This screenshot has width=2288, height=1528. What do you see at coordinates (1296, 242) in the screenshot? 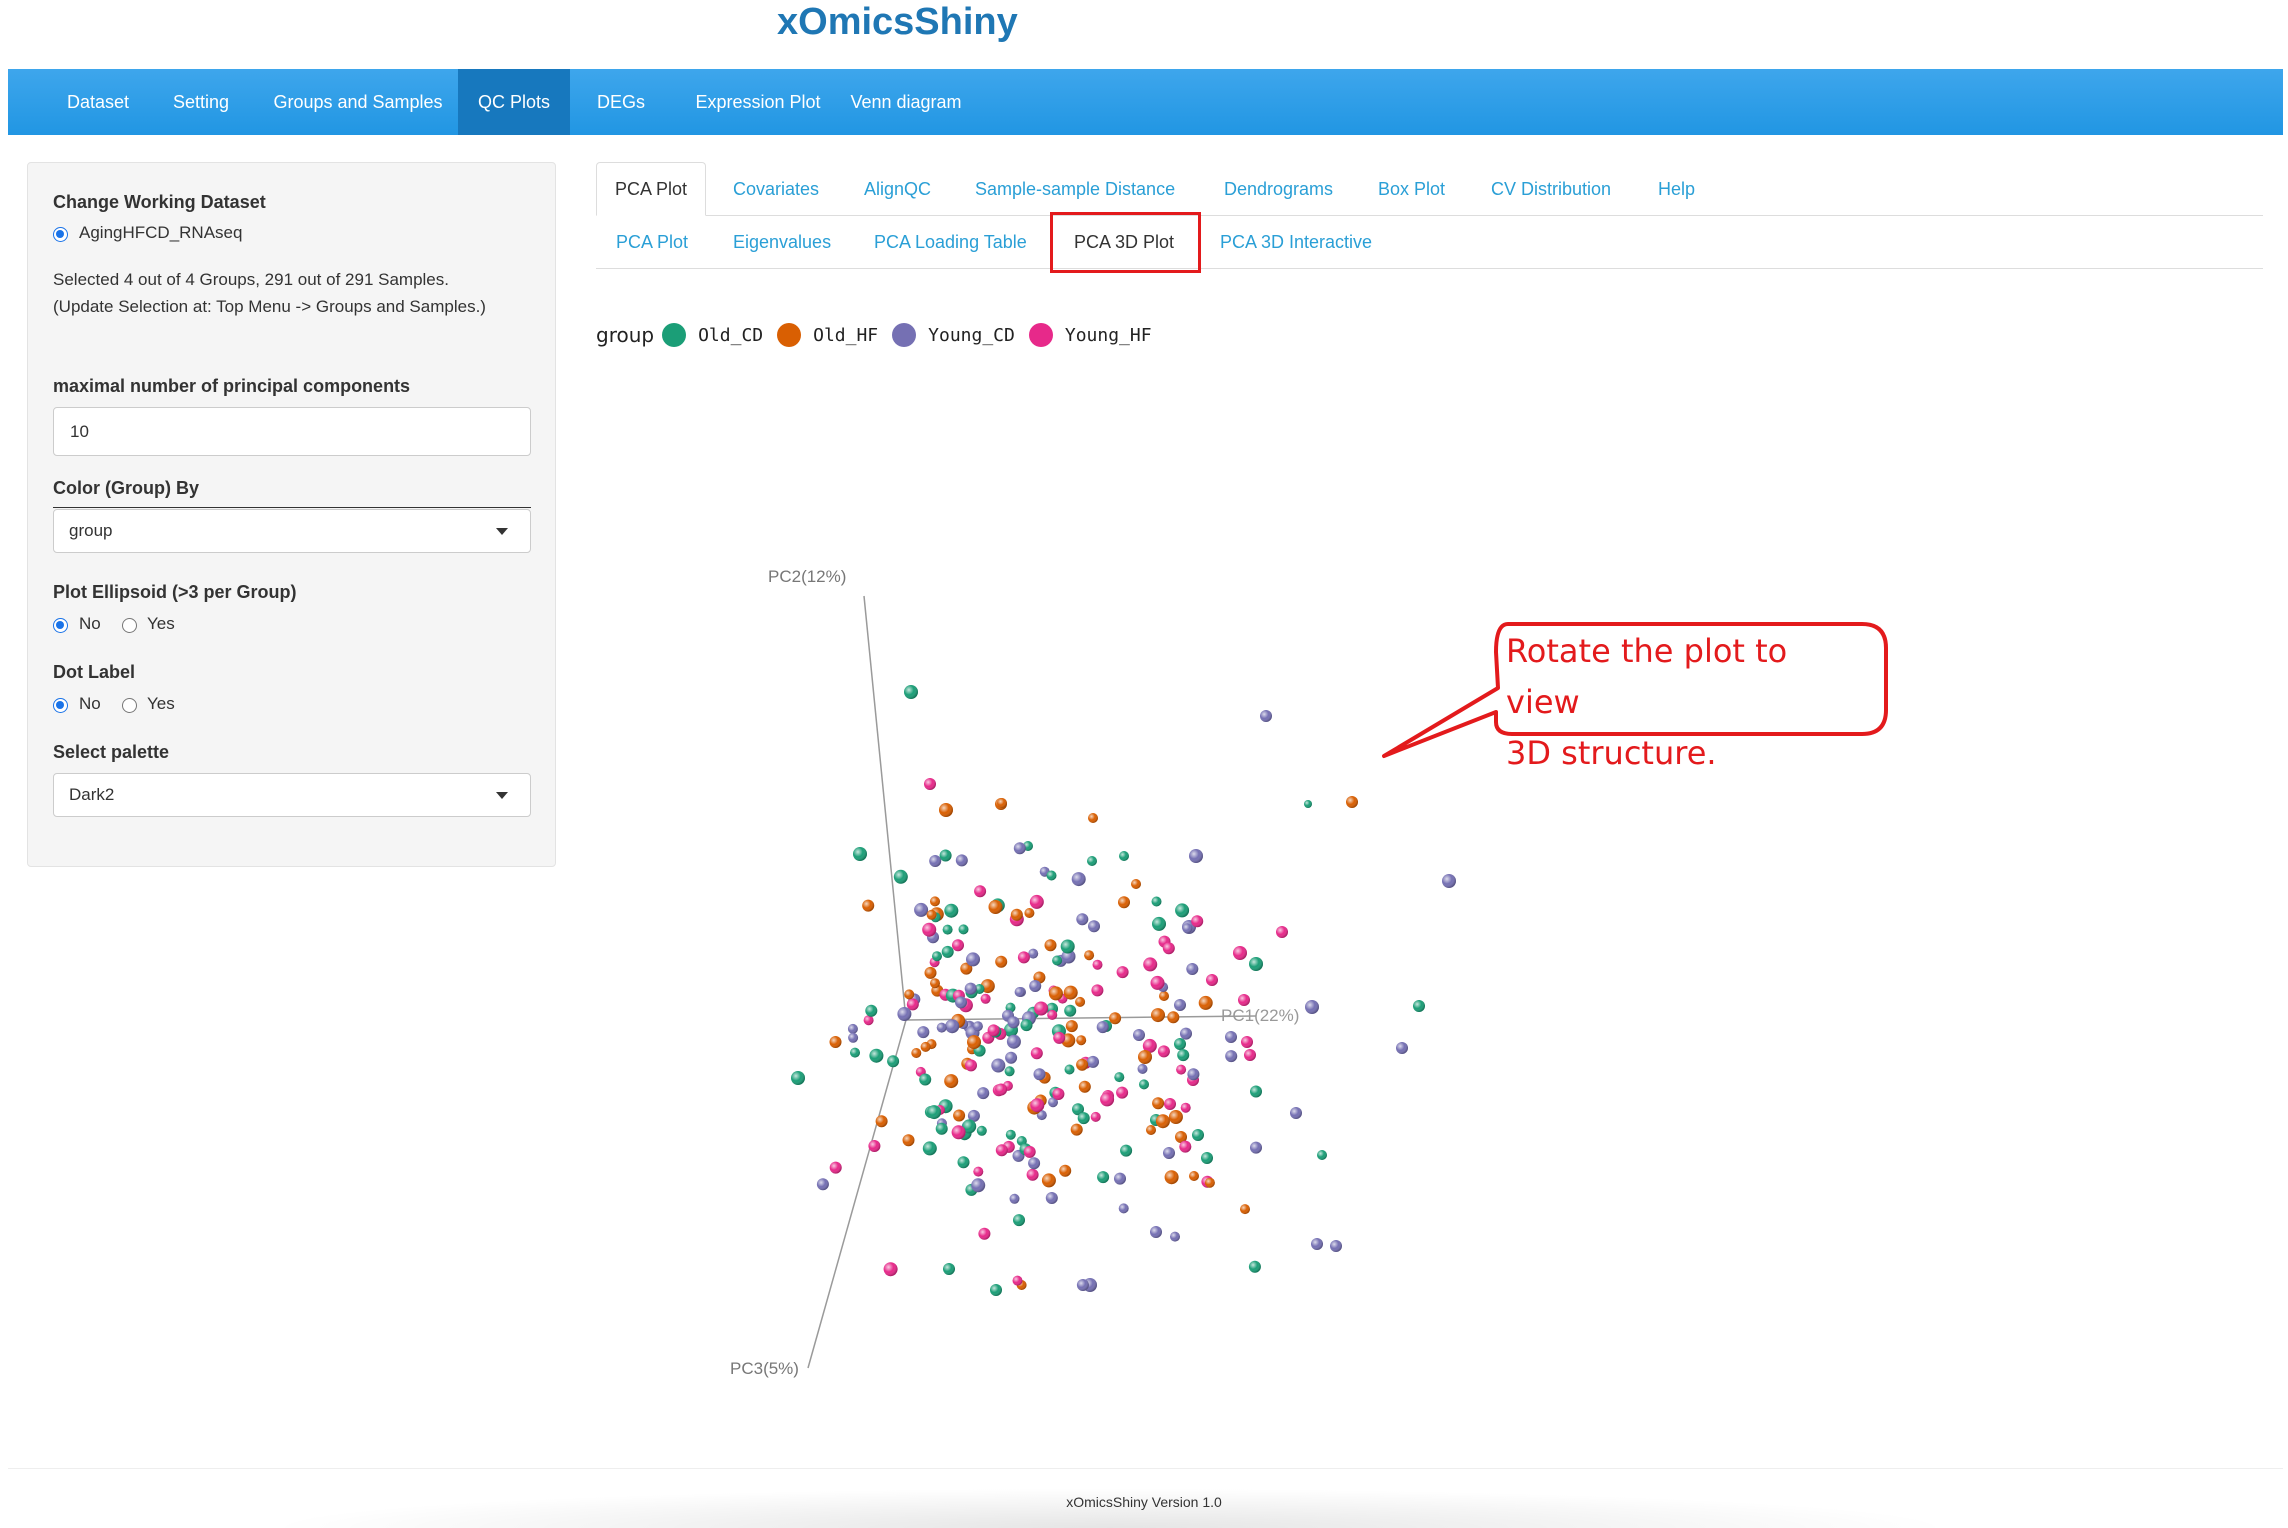
I see `subtab-pca-3d-interactive: PCA 3D Interactive` at bounding box center [1296, 242].